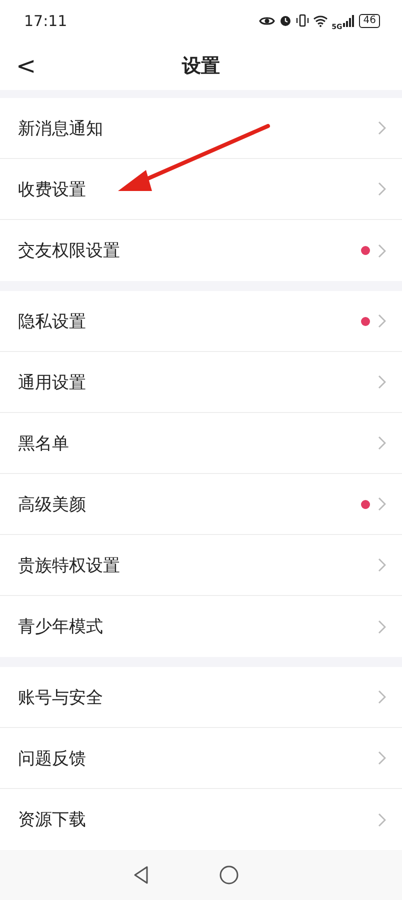  What do you see at coordinates (369, 21) in the screenshot?
I see `battery-indicator: 46` at bounding box center [369, 21].